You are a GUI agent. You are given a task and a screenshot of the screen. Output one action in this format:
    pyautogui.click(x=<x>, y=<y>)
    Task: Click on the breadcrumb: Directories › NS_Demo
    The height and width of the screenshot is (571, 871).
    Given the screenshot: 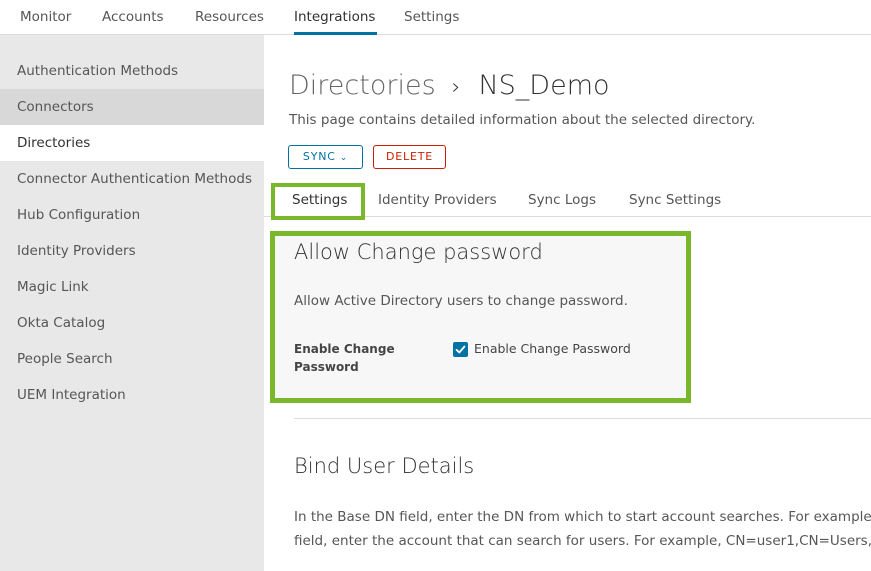 What is the action you would take?
    pyautogui.click(x=449, y=87)
    